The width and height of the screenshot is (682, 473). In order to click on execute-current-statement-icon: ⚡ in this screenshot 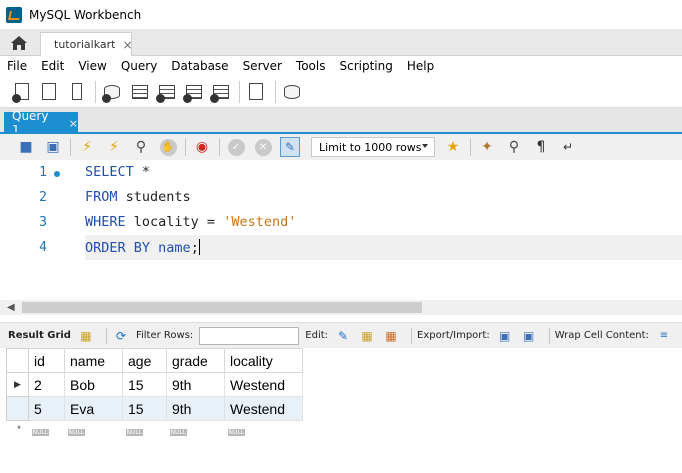, I will do `click(114, 147)`.